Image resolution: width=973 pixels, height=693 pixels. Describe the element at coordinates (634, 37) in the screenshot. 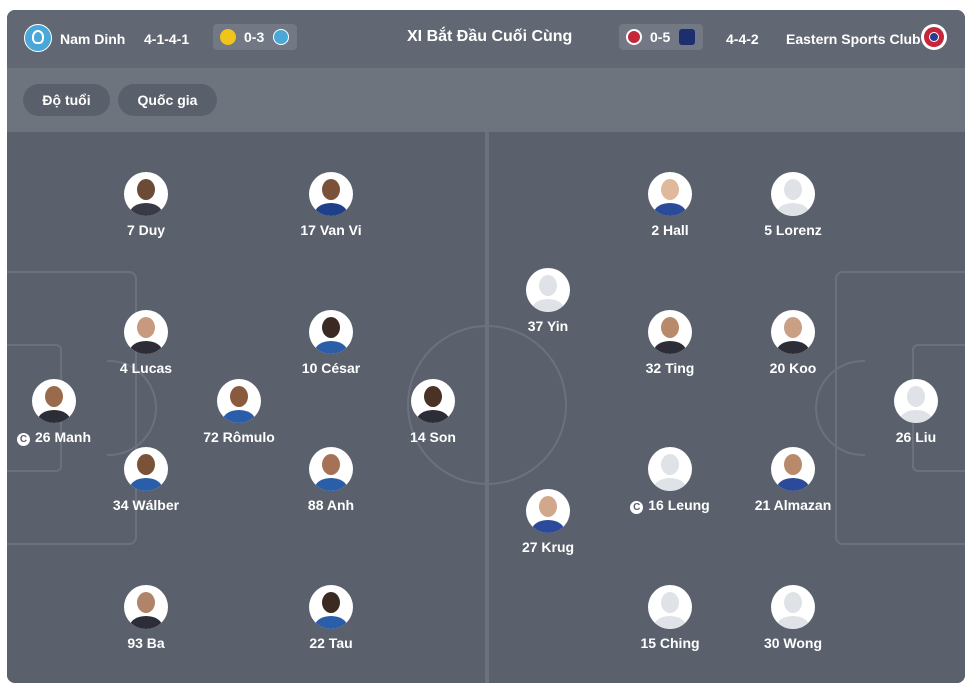

I see `eastern-mini-icon` at that location.